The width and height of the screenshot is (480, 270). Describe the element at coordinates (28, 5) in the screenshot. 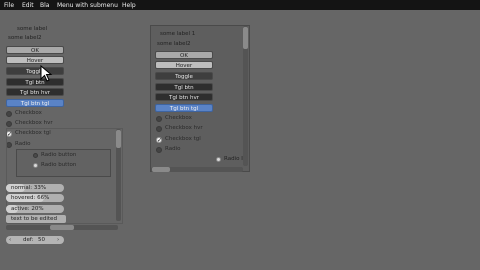

I see `menu-edit: Edit` at that location.